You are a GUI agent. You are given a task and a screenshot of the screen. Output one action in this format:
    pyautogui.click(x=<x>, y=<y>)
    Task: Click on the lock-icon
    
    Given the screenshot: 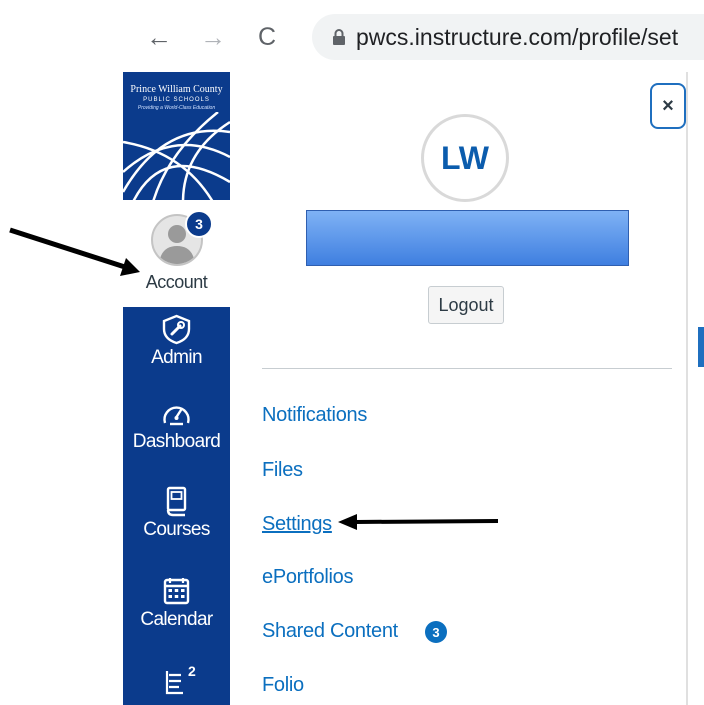 What is the action you would take?
    pyautogui.click(x=339, y=37)
    